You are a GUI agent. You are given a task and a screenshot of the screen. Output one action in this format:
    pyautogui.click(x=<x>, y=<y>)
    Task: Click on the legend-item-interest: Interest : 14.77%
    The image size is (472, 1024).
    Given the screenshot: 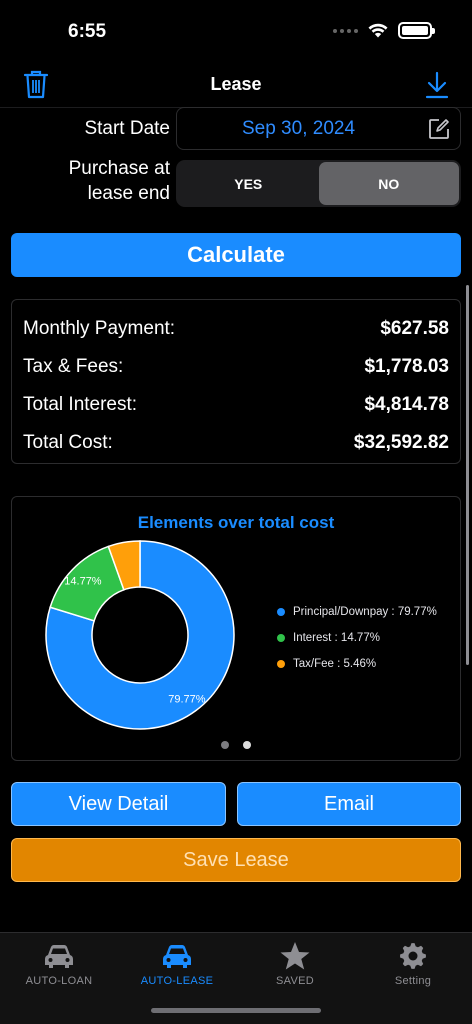 What is the action you would take?
    pyautogui.click(x=357, y=638)
    